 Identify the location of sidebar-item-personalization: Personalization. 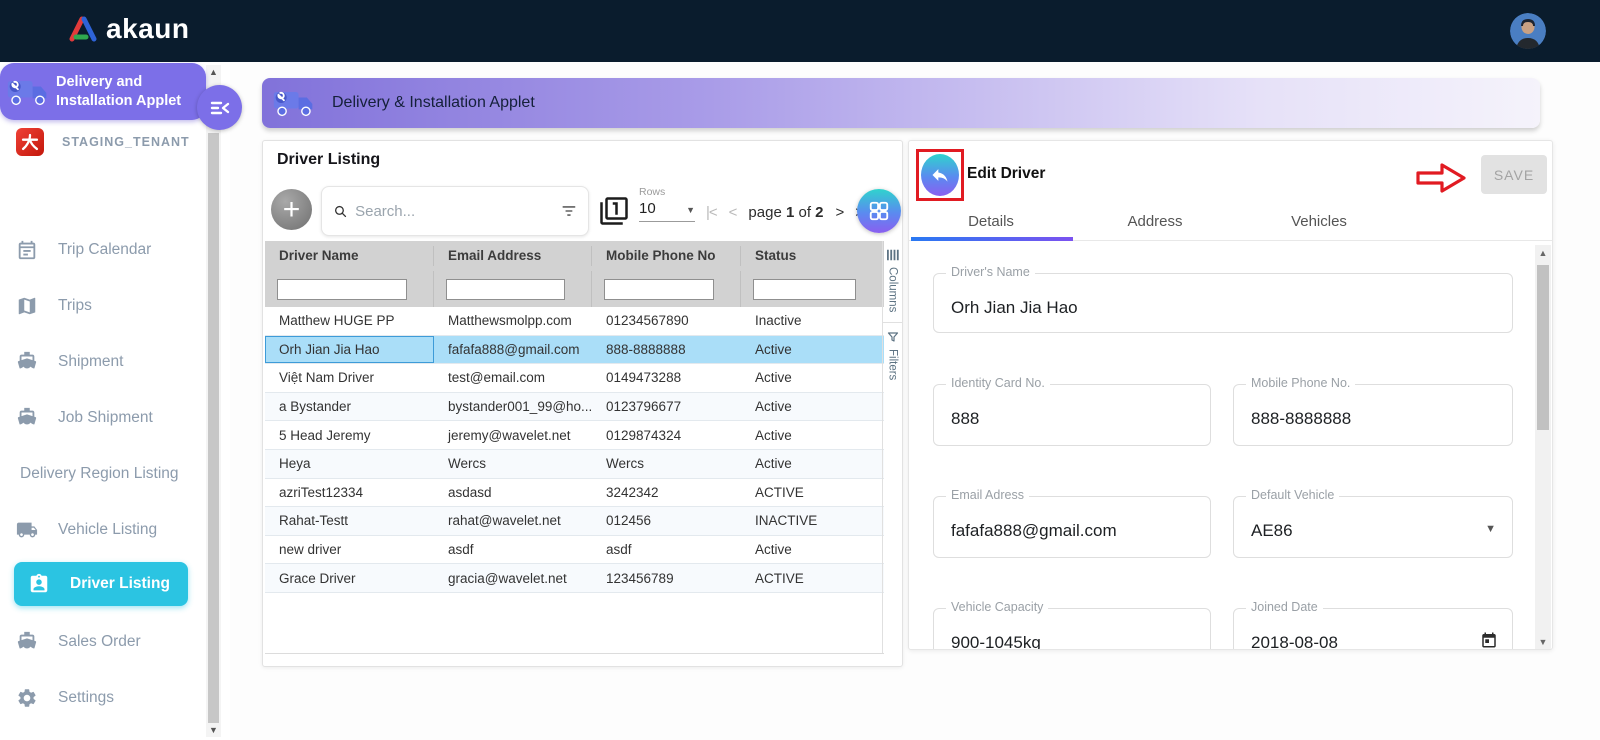
(104, 737).